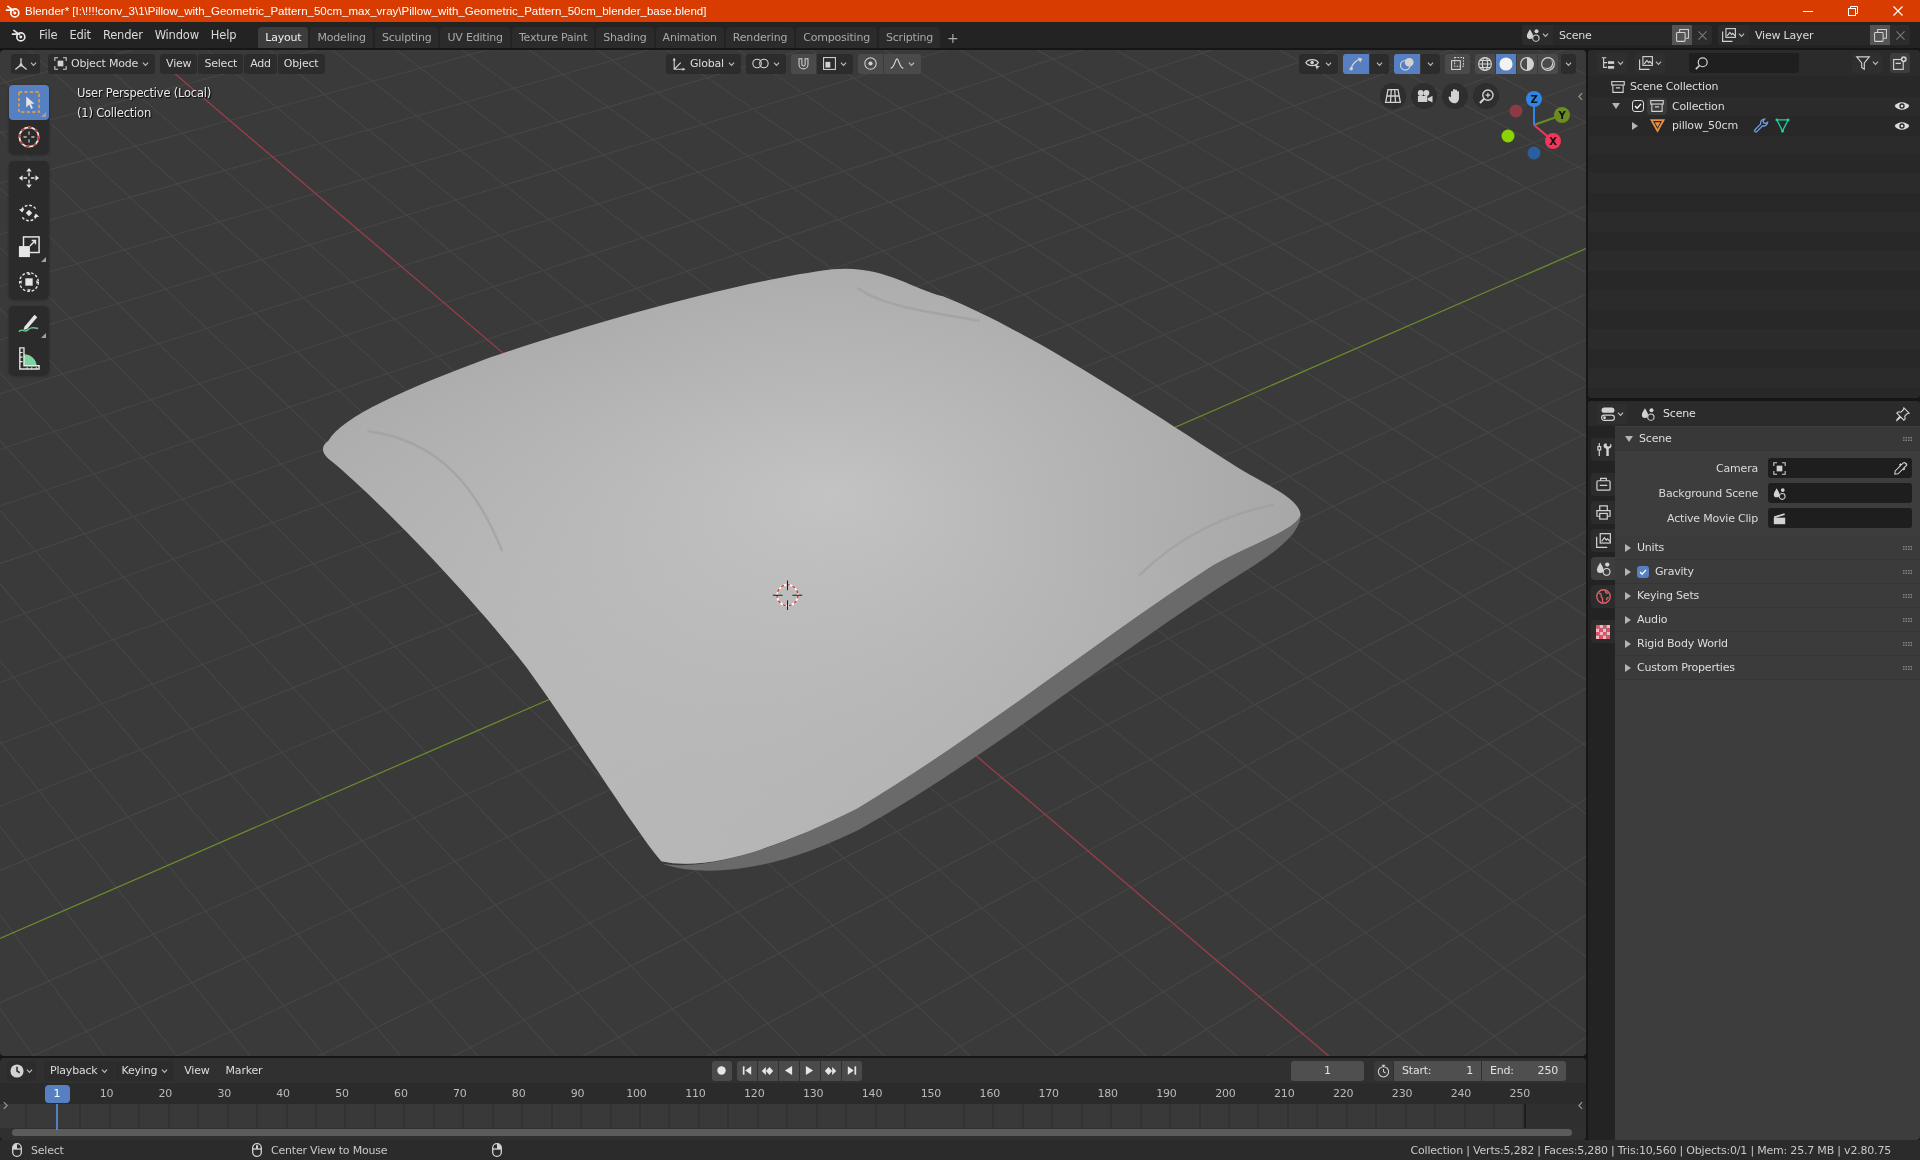 The width and height of the screenshot is (1920, 1160). I want to click on scene-browse-button, so click(1537, 35).